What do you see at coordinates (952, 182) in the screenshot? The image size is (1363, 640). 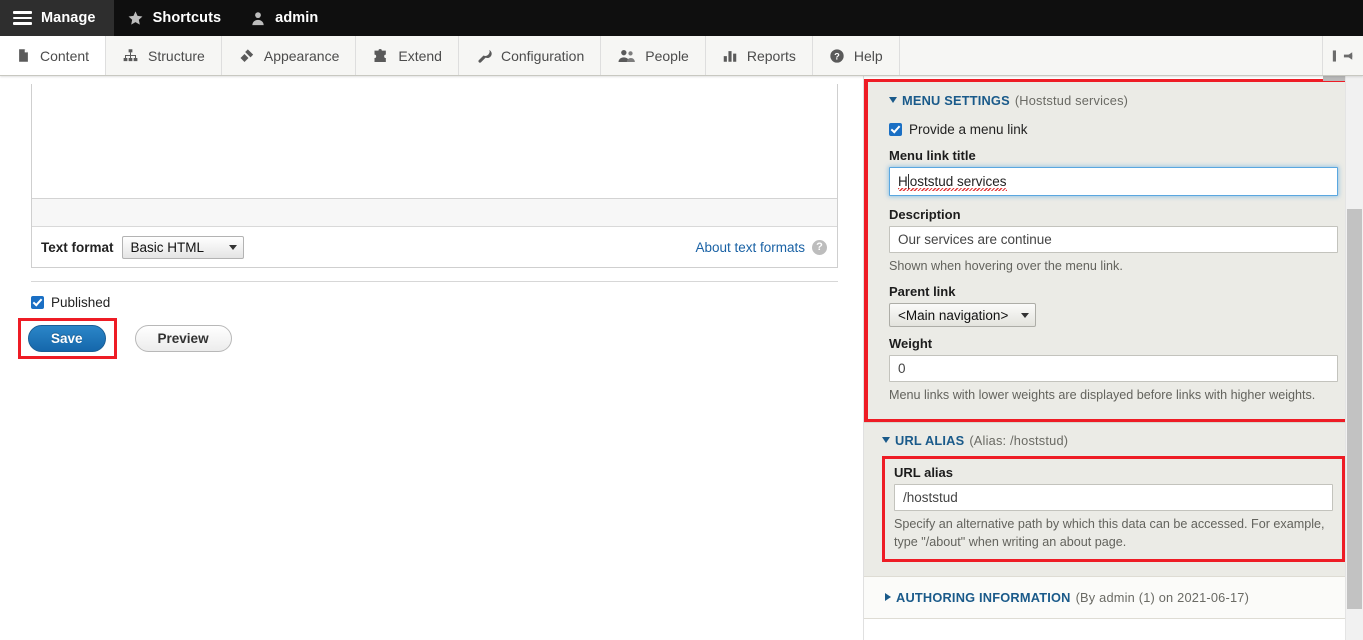 I see `misspelled-word: Hoststud services` at bounding box center [952, 182].